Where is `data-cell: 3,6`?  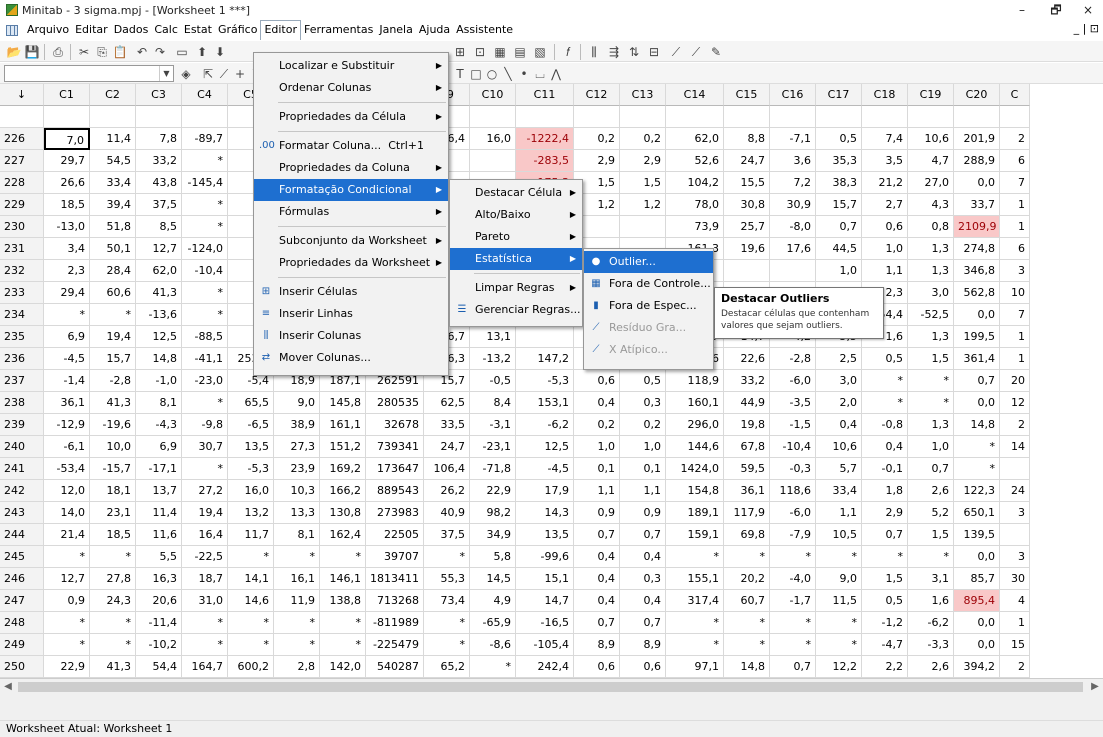
data-cell: 3,6 is located at coordinates (793, 161).